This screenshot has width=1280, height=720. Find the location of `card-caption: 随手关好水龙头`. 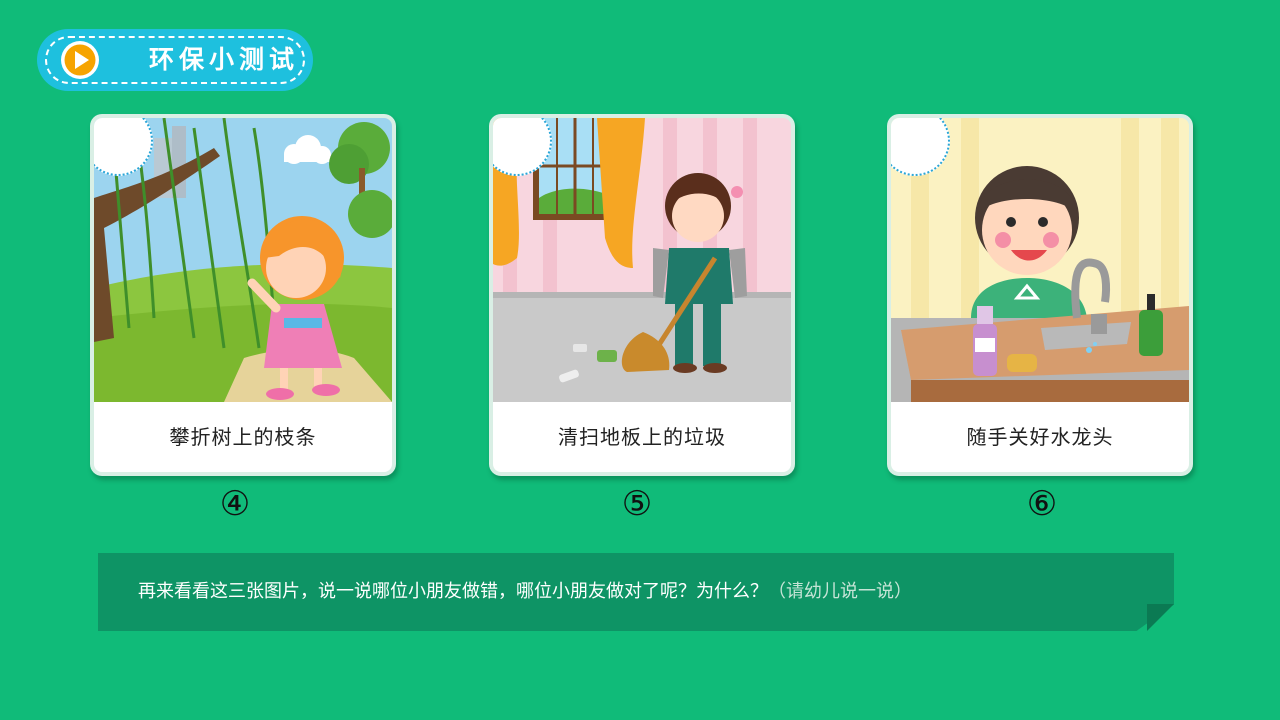

card-caption: 随手关好水龙头 is located at coordinates (1040, 437).